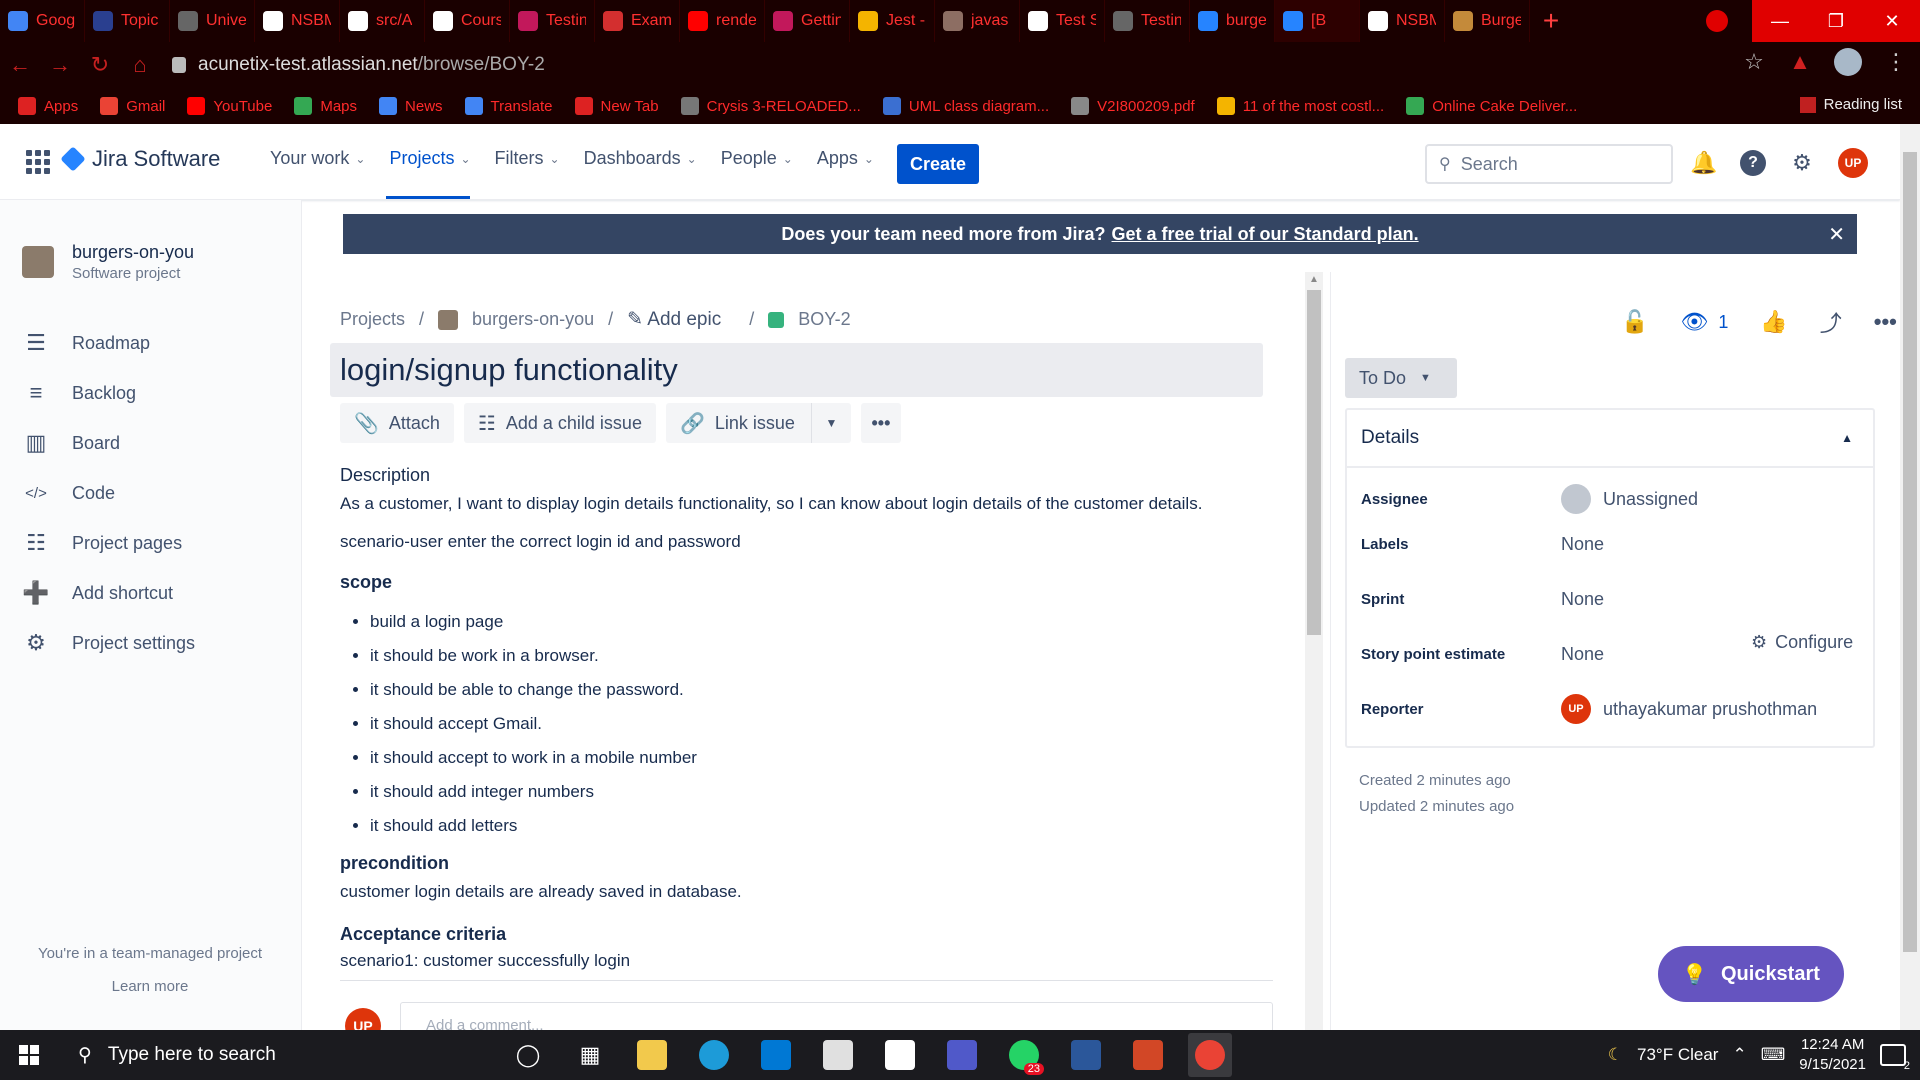 Image resolution: width=1920 pixels, height=1080 pixels. Describe the element at coordinates (1589, 709) in the screenshot. I see `field-reporter: Reporter UP uthayakumar prushothman` at that location.